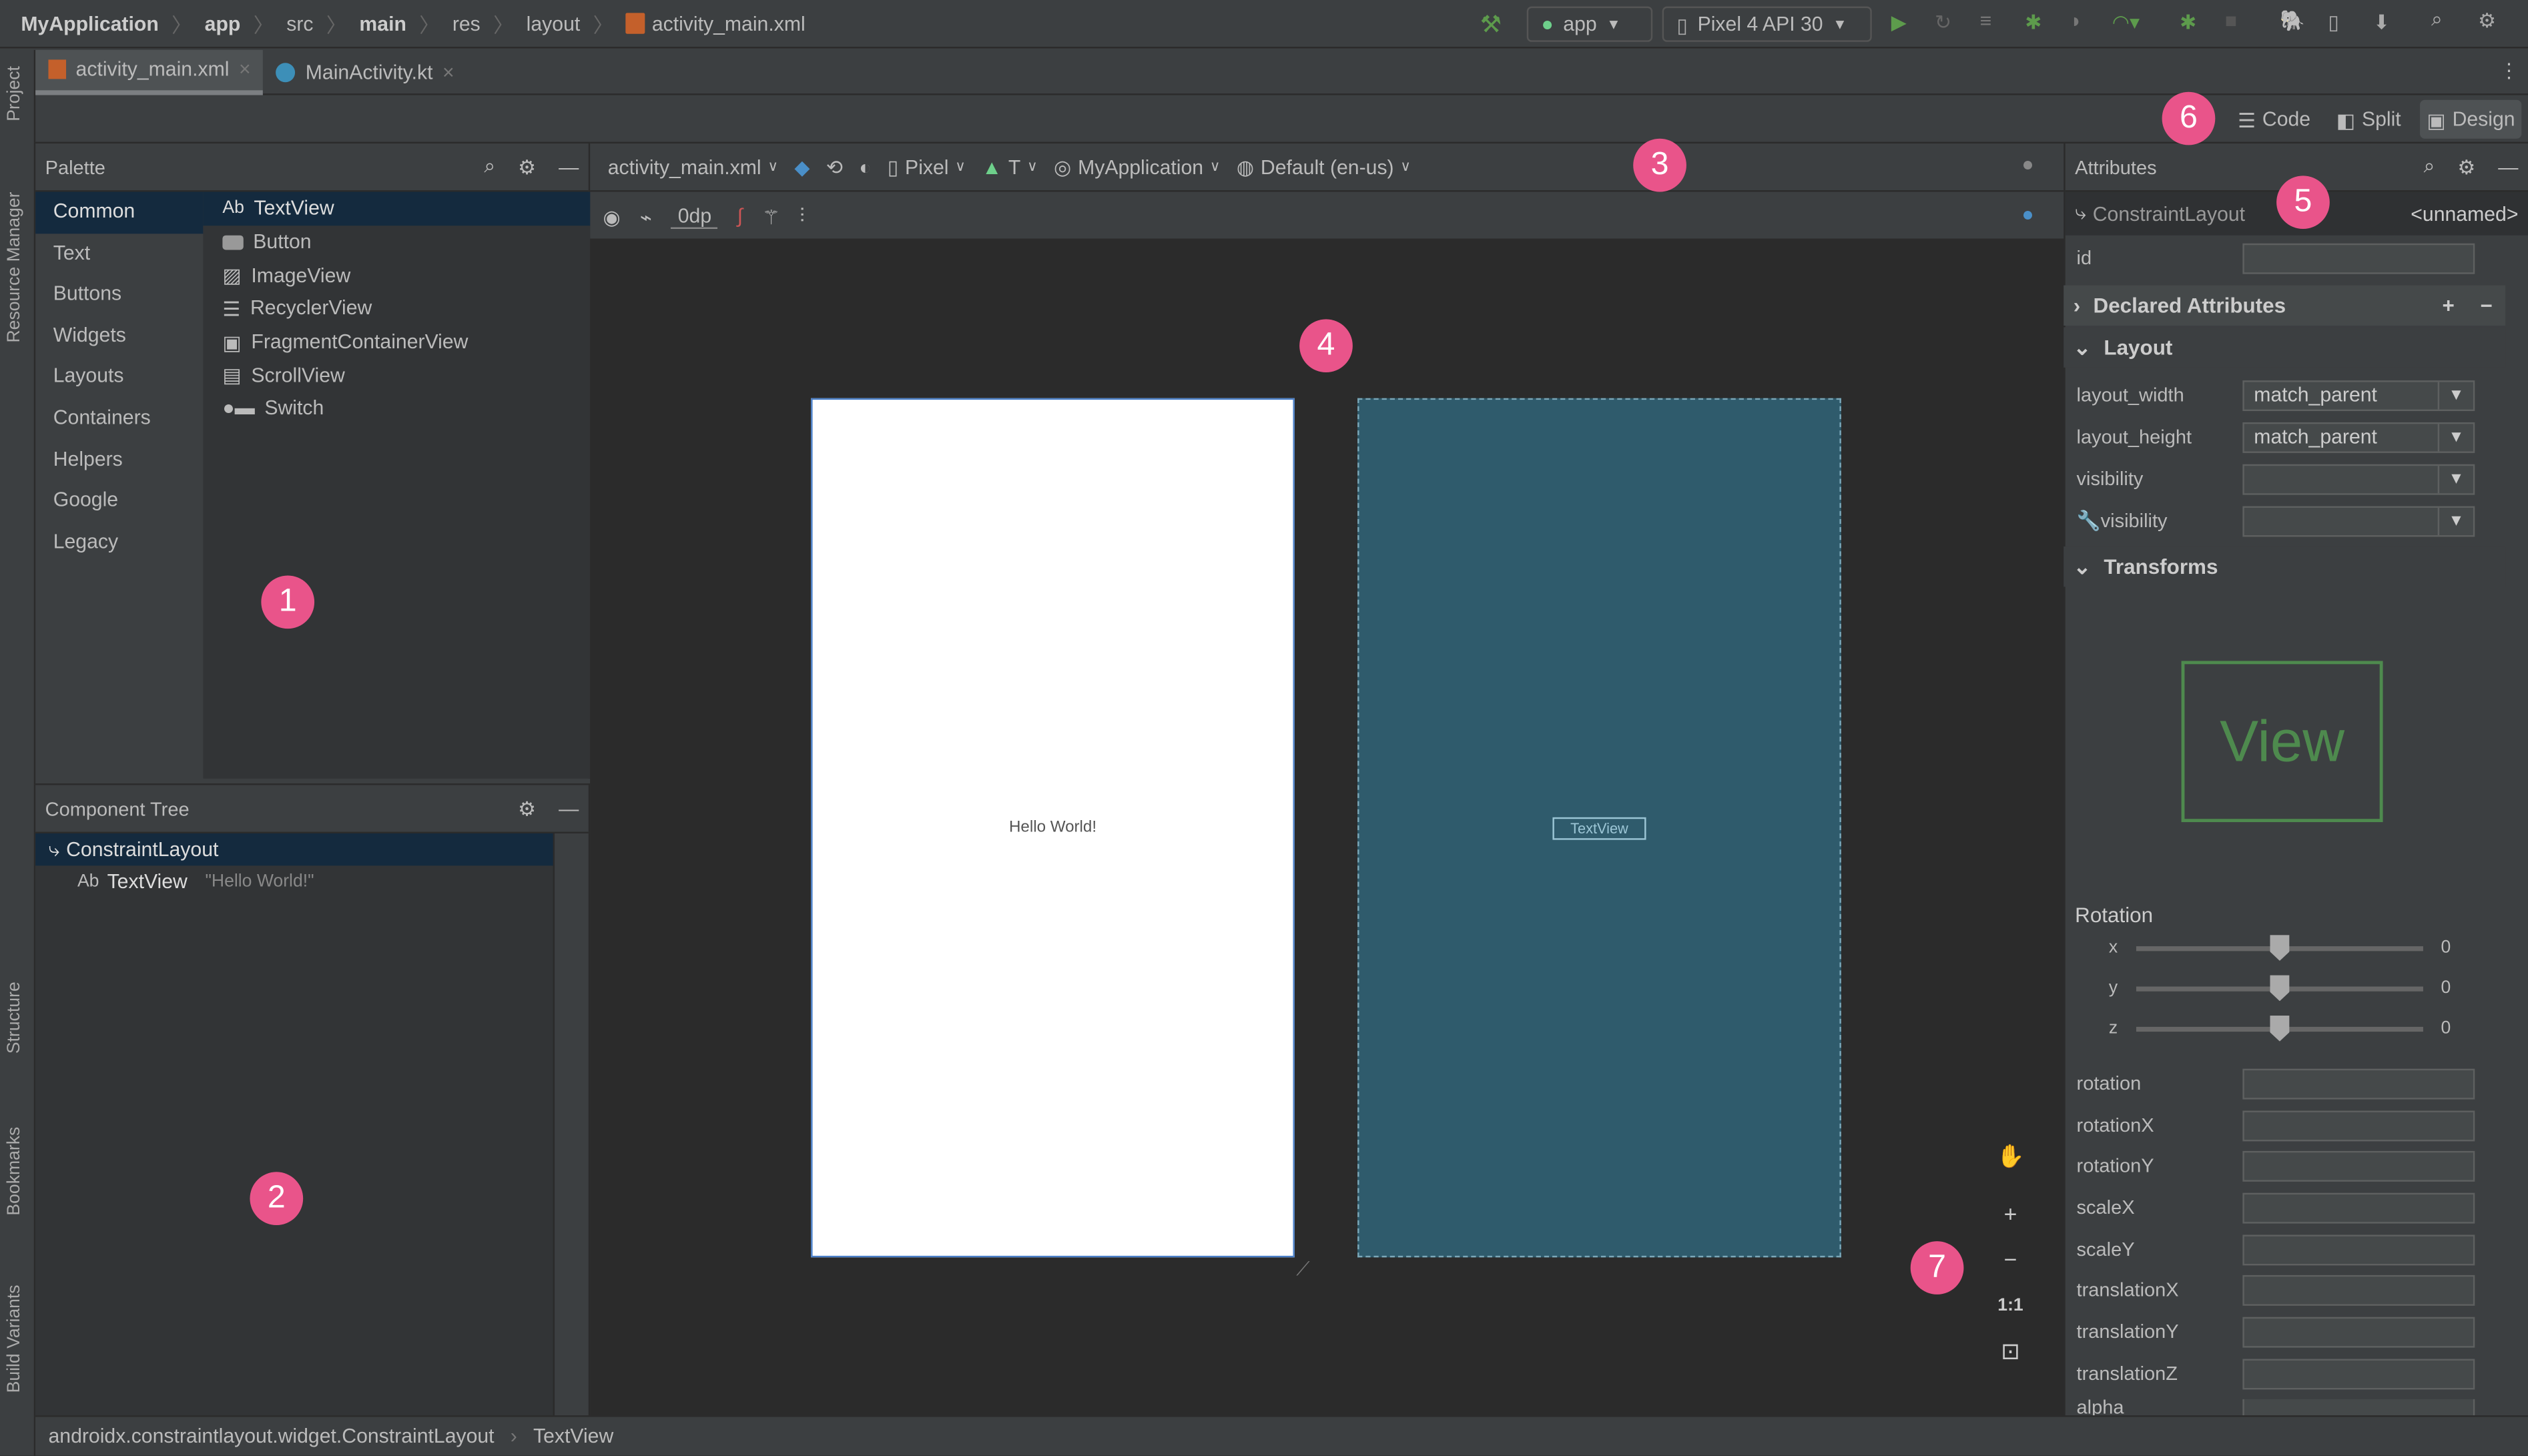 The height and width of the screenshot is (1456, 2528). What do you see at coordinates (2358, 1165) in the screenshot?
I see `rotationy-input` at bounding box center [2358, 1165].